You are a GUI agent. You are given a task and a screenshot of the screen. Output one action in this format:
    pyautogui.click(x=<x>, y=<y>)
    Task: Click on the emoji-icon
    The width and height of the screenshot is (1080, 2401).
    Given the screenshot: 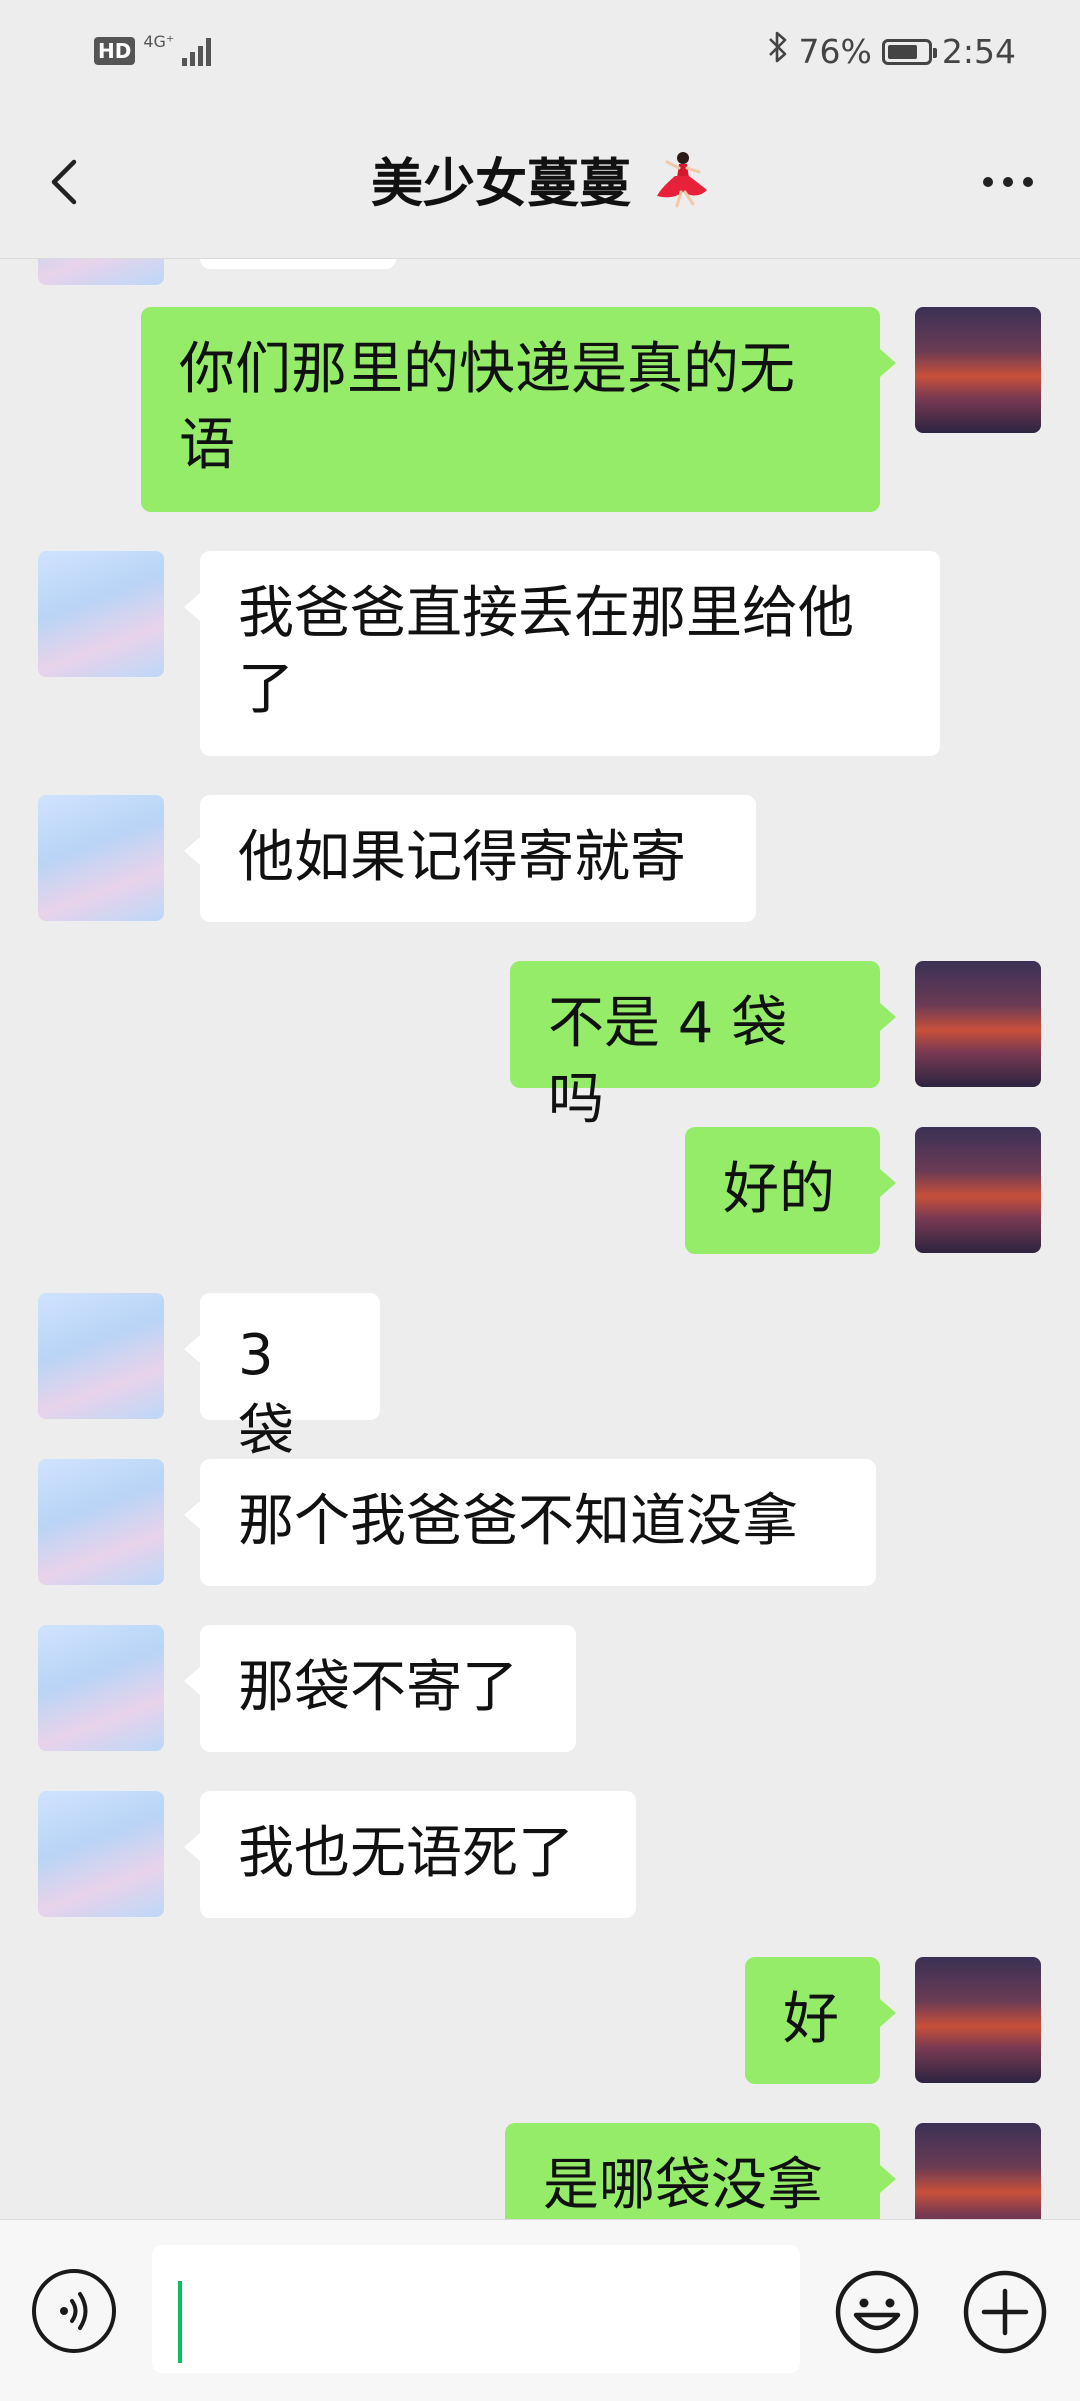 What is the action you would take?
    pyautogui.click(x=877, y=2312)
    